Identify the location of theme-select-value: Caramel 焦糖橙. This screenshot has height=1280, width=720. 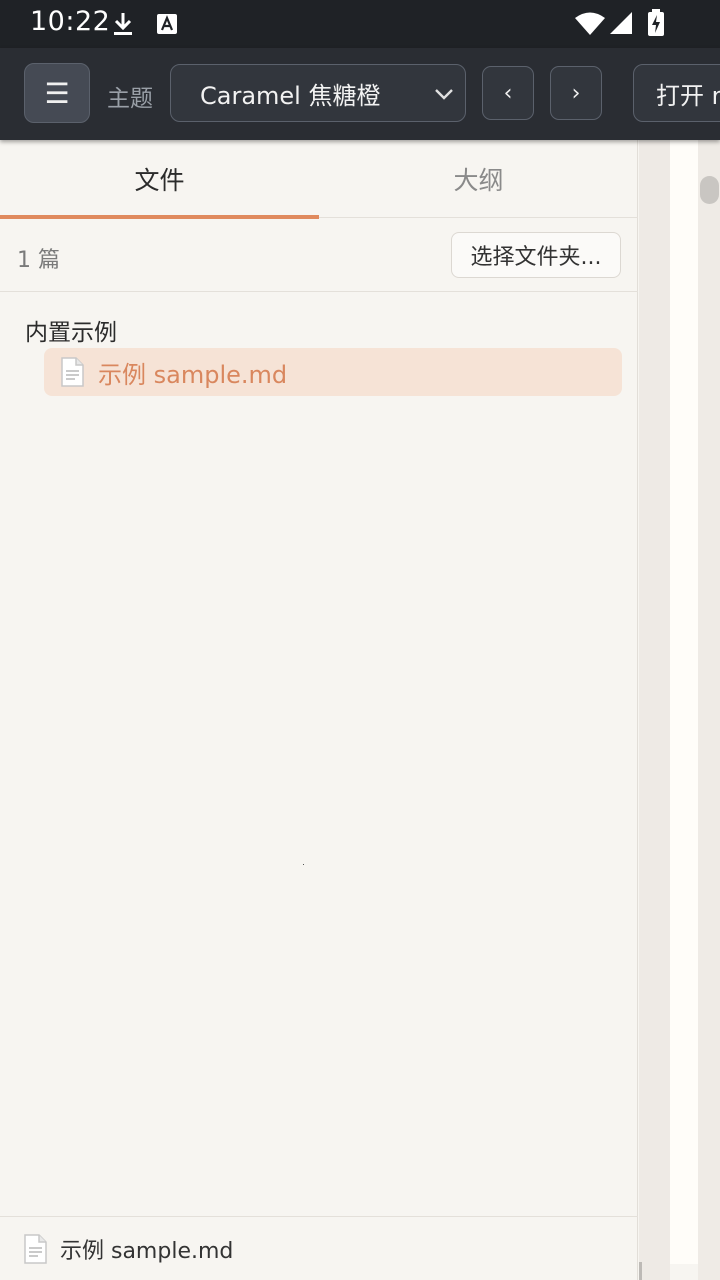
(290, 95).